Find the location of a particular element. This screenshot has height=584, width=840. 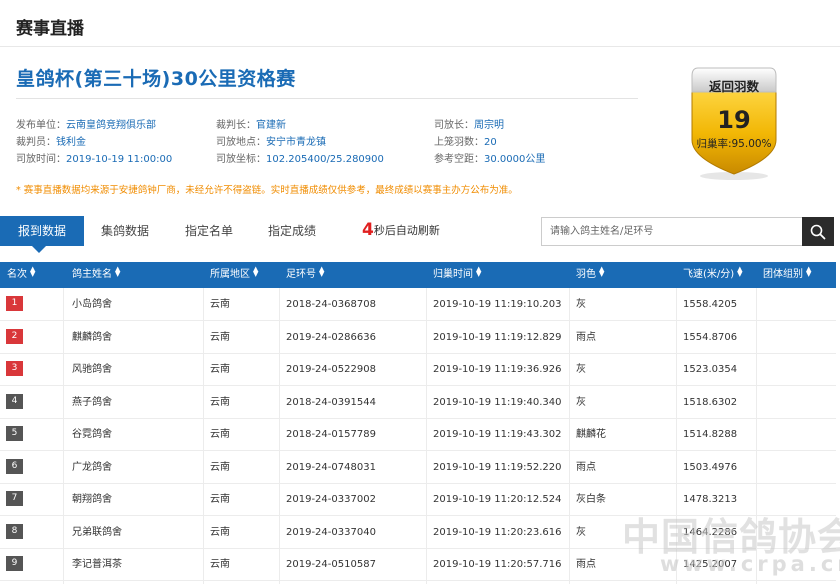

cell-time: 2019-10-19 11:19:10.203 is located at coordinates (497, 304).